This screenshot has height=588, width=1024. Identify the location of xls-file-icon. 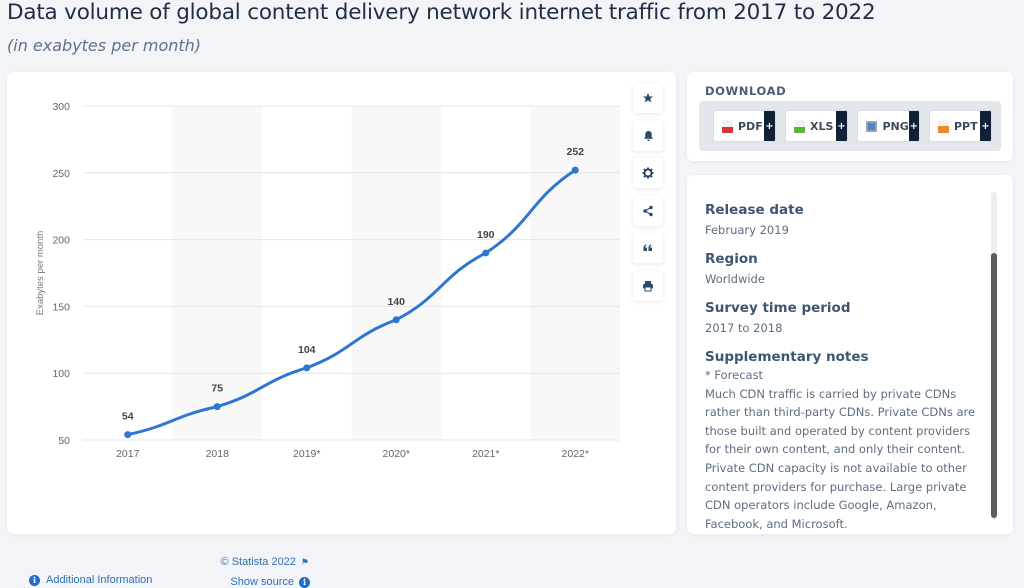
(799, 126).